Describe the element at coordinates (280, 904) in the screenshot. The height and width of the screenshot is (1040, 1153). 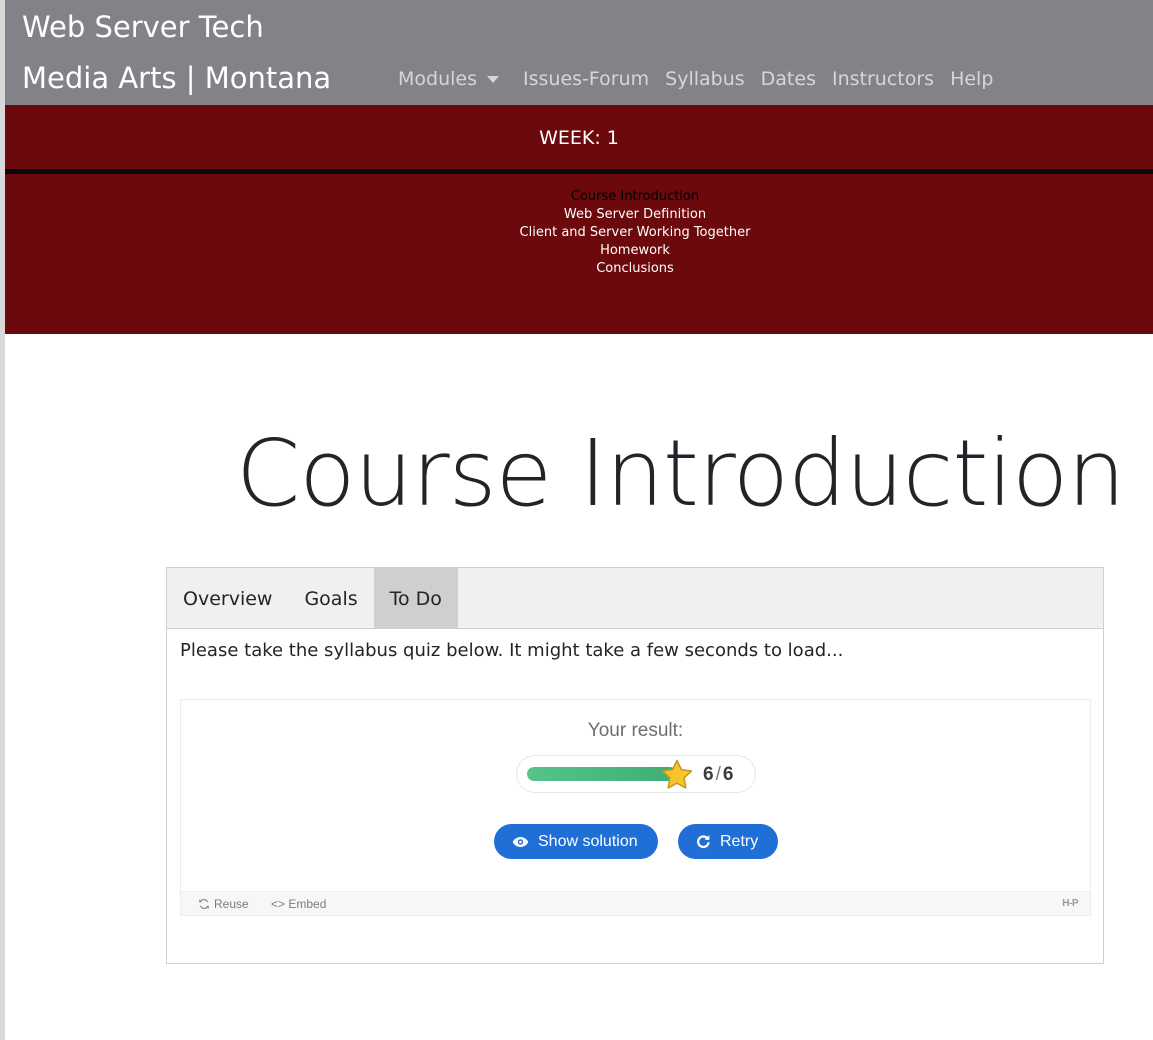
I see `code-icon: <>` at that location.